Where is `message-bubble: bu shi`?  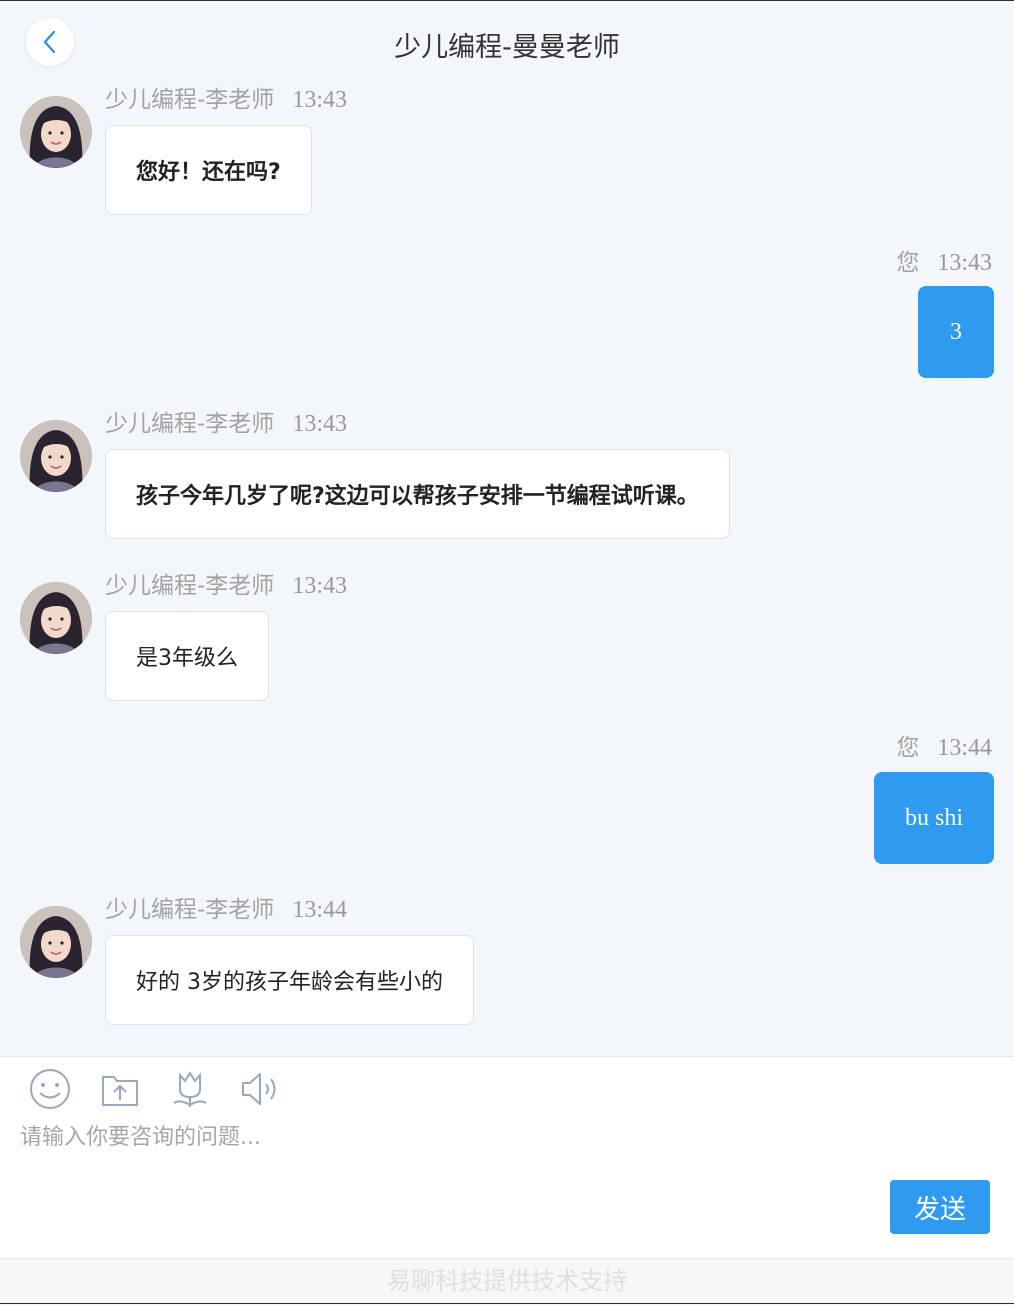
message-bubble: bu shi is located at coordinates (934, 818).